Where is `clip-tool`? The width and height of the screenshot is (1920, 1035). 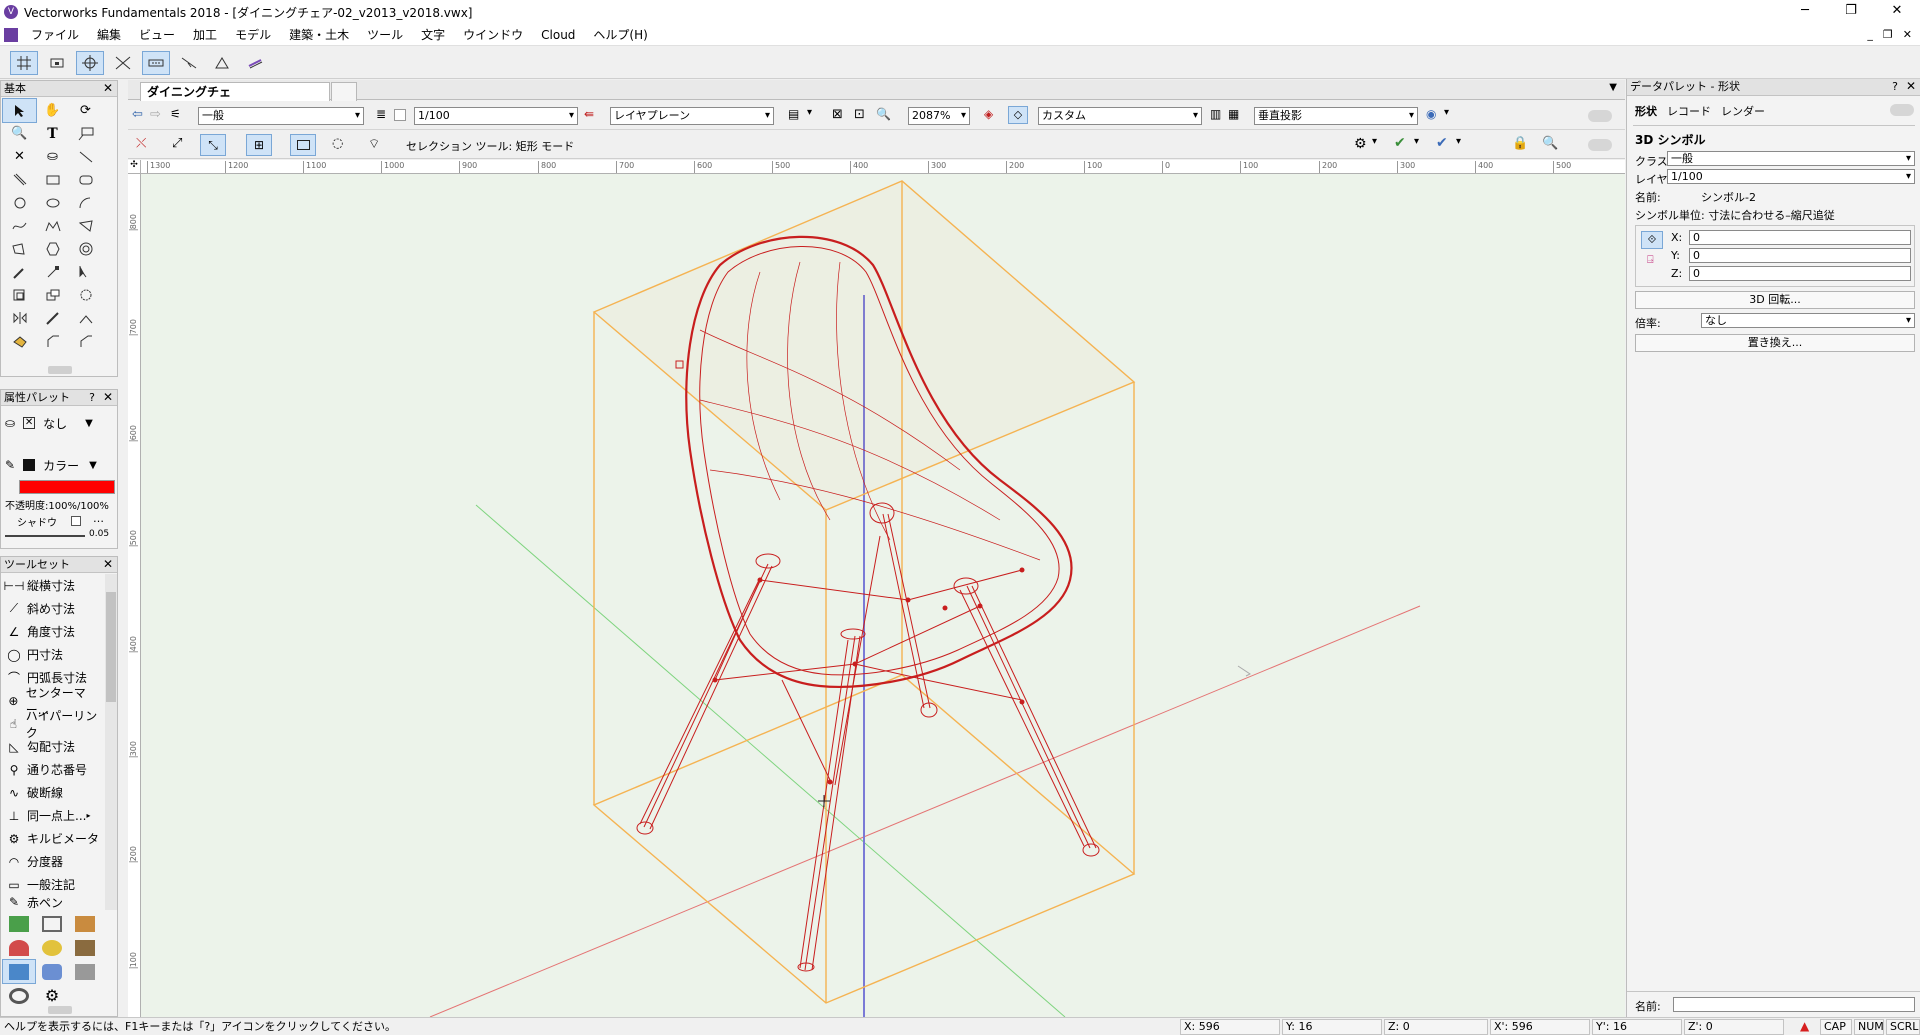
clip-tool is located at coordinates (85, 340).